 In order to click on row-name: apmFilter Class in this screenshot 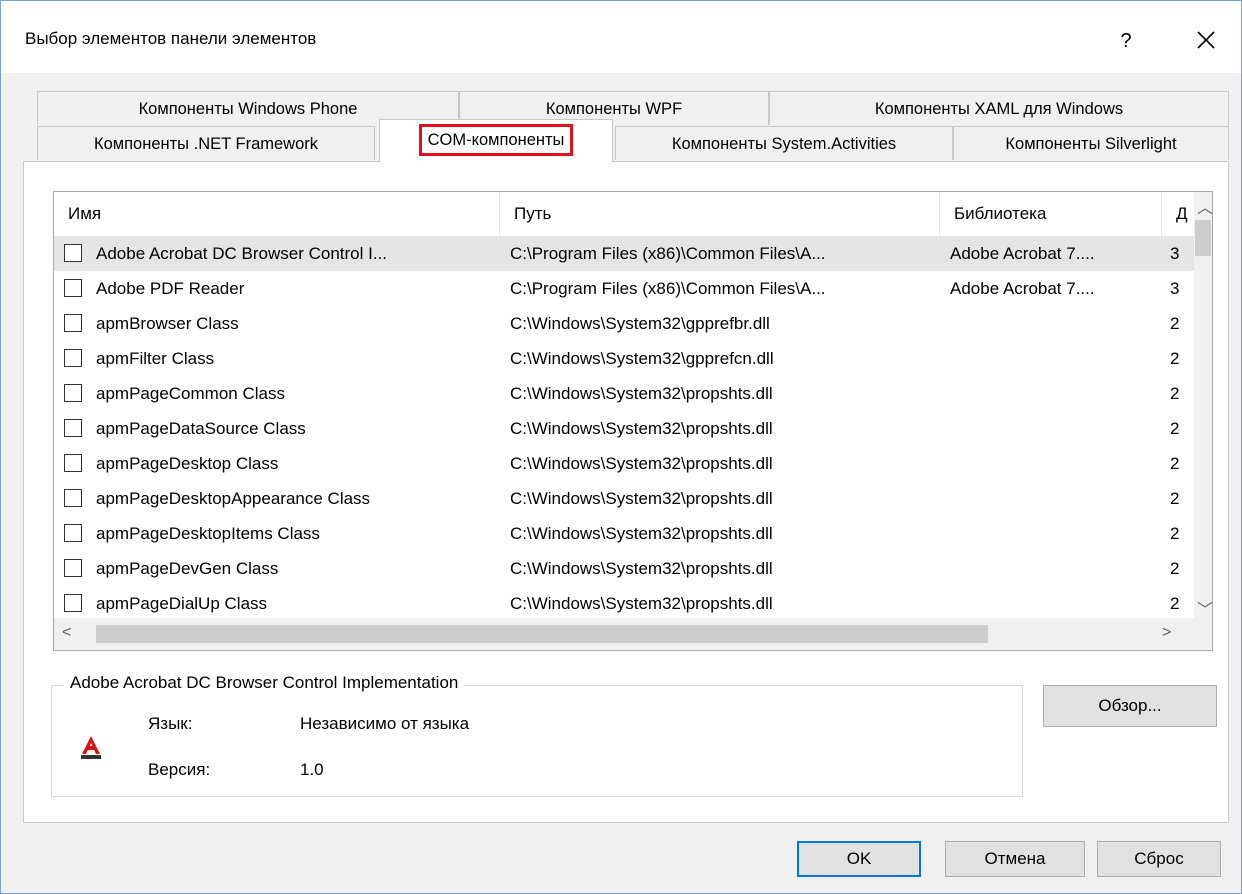, I will do `click(155, 358)`.